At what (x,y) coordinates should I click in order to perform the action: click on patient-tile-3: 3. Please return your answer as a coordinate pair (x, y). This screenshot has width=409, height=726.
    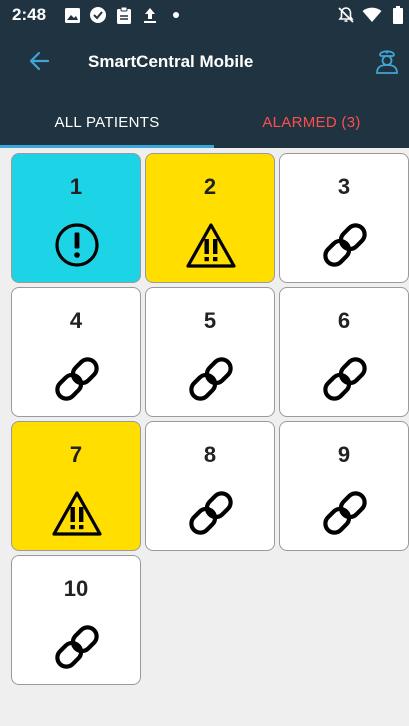
    Looking at the image, I should click on (344, 218).